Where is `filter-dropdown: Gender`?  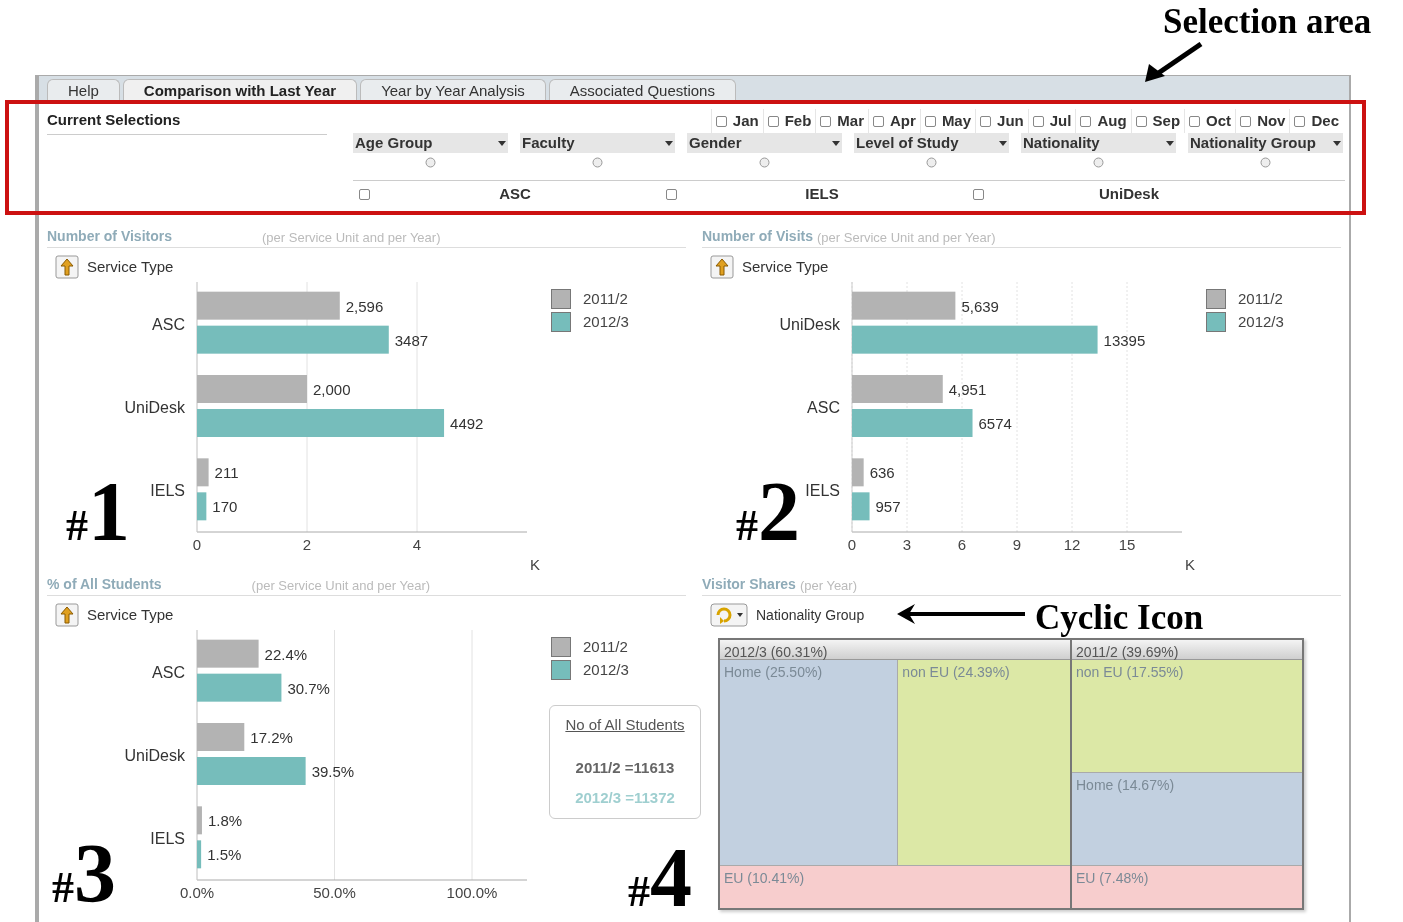
filter-dropdown: Gender is located at coordinates (764, 143).